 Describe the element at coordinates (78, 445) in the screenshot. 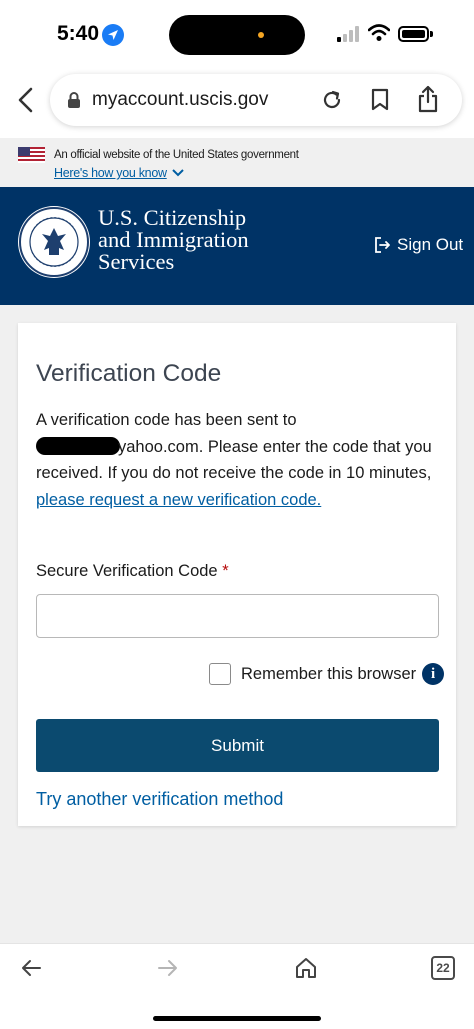

I see `redacted-email` at that location.